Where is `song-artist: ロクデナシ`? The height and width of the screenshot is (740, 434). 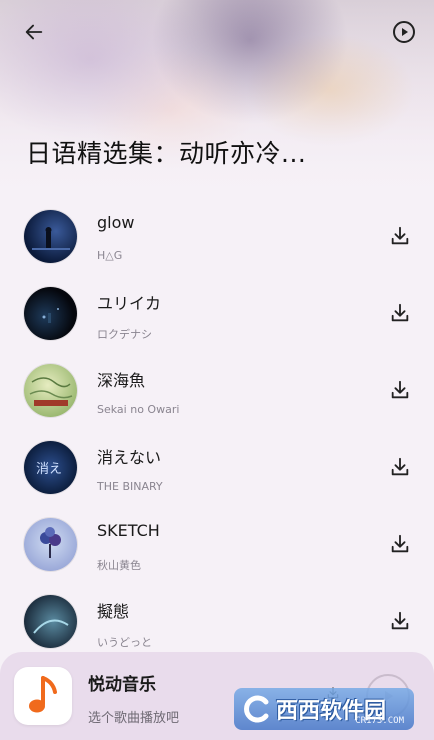 song-artist: ロクデナシ is located at coordinates (124, 334).